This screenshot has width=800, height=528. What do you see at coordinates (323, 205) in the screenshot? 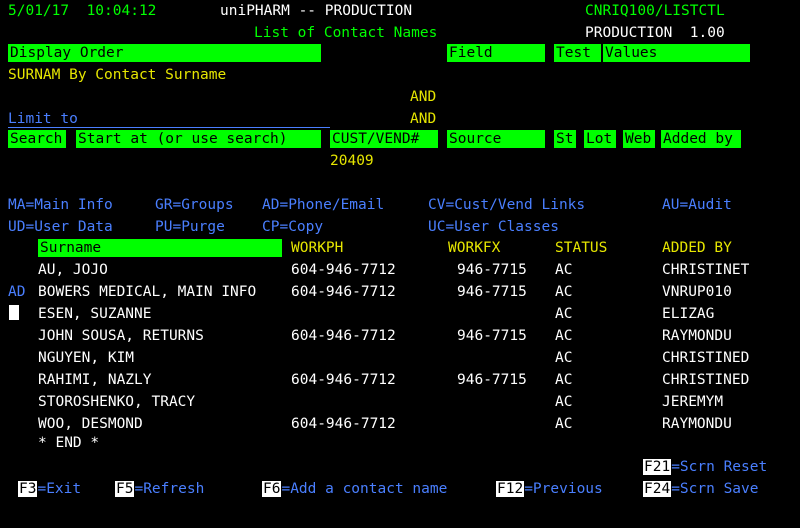
I see `cmd-phone-email: AD=Phone/Email` at bounding box center [323, 205].